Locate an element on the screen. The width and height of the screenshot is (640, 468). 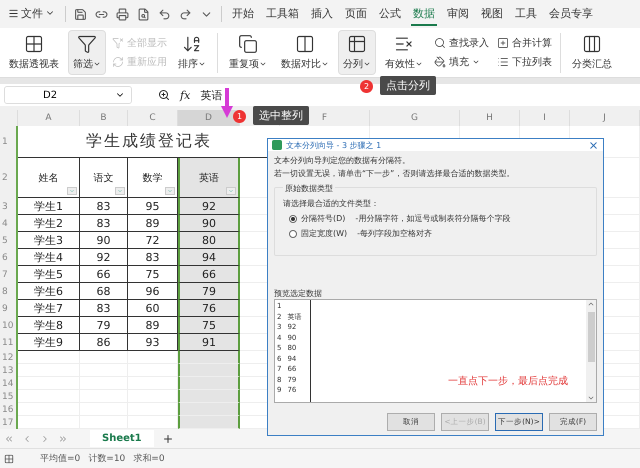
column-header: I is located at coordinates (545, 118).